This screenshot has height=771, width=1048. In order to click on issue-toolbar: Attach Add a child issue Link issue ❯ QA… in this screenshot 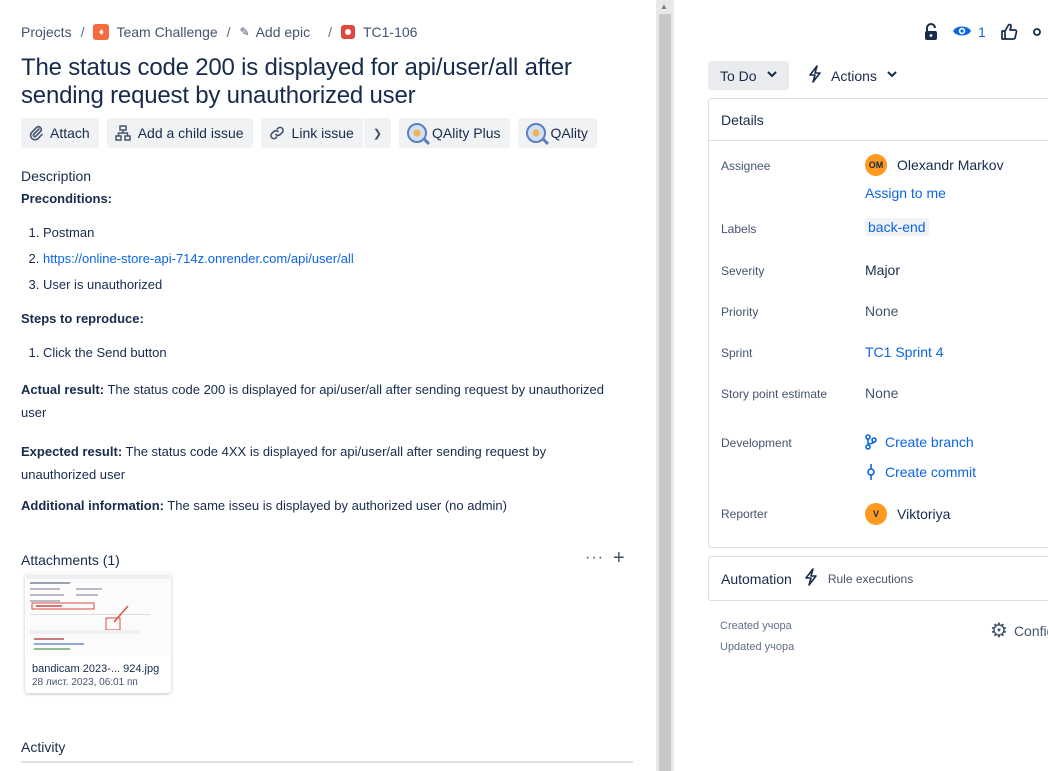, I will do `click(313, 133)`.